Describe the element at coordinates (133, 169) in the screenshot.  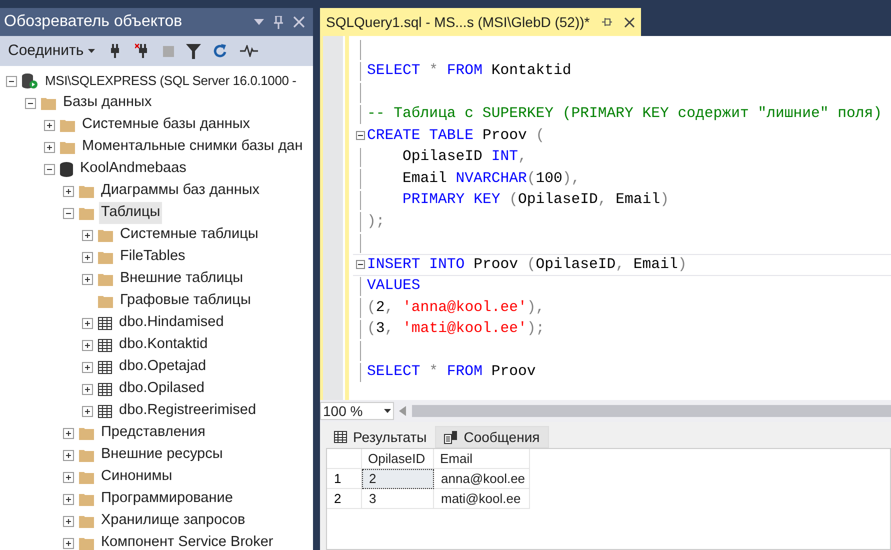
I see `tree-item: KoolAndmebaas` at that location.